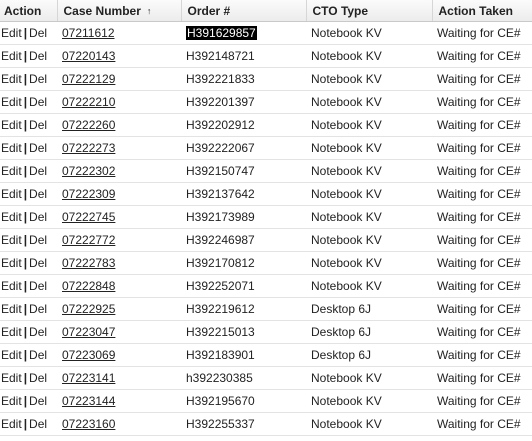 The image size is (532, 441). Describe the element at coordinates (88, 286) in the screenshot. I see `case-number-link: 07222848` at that location.